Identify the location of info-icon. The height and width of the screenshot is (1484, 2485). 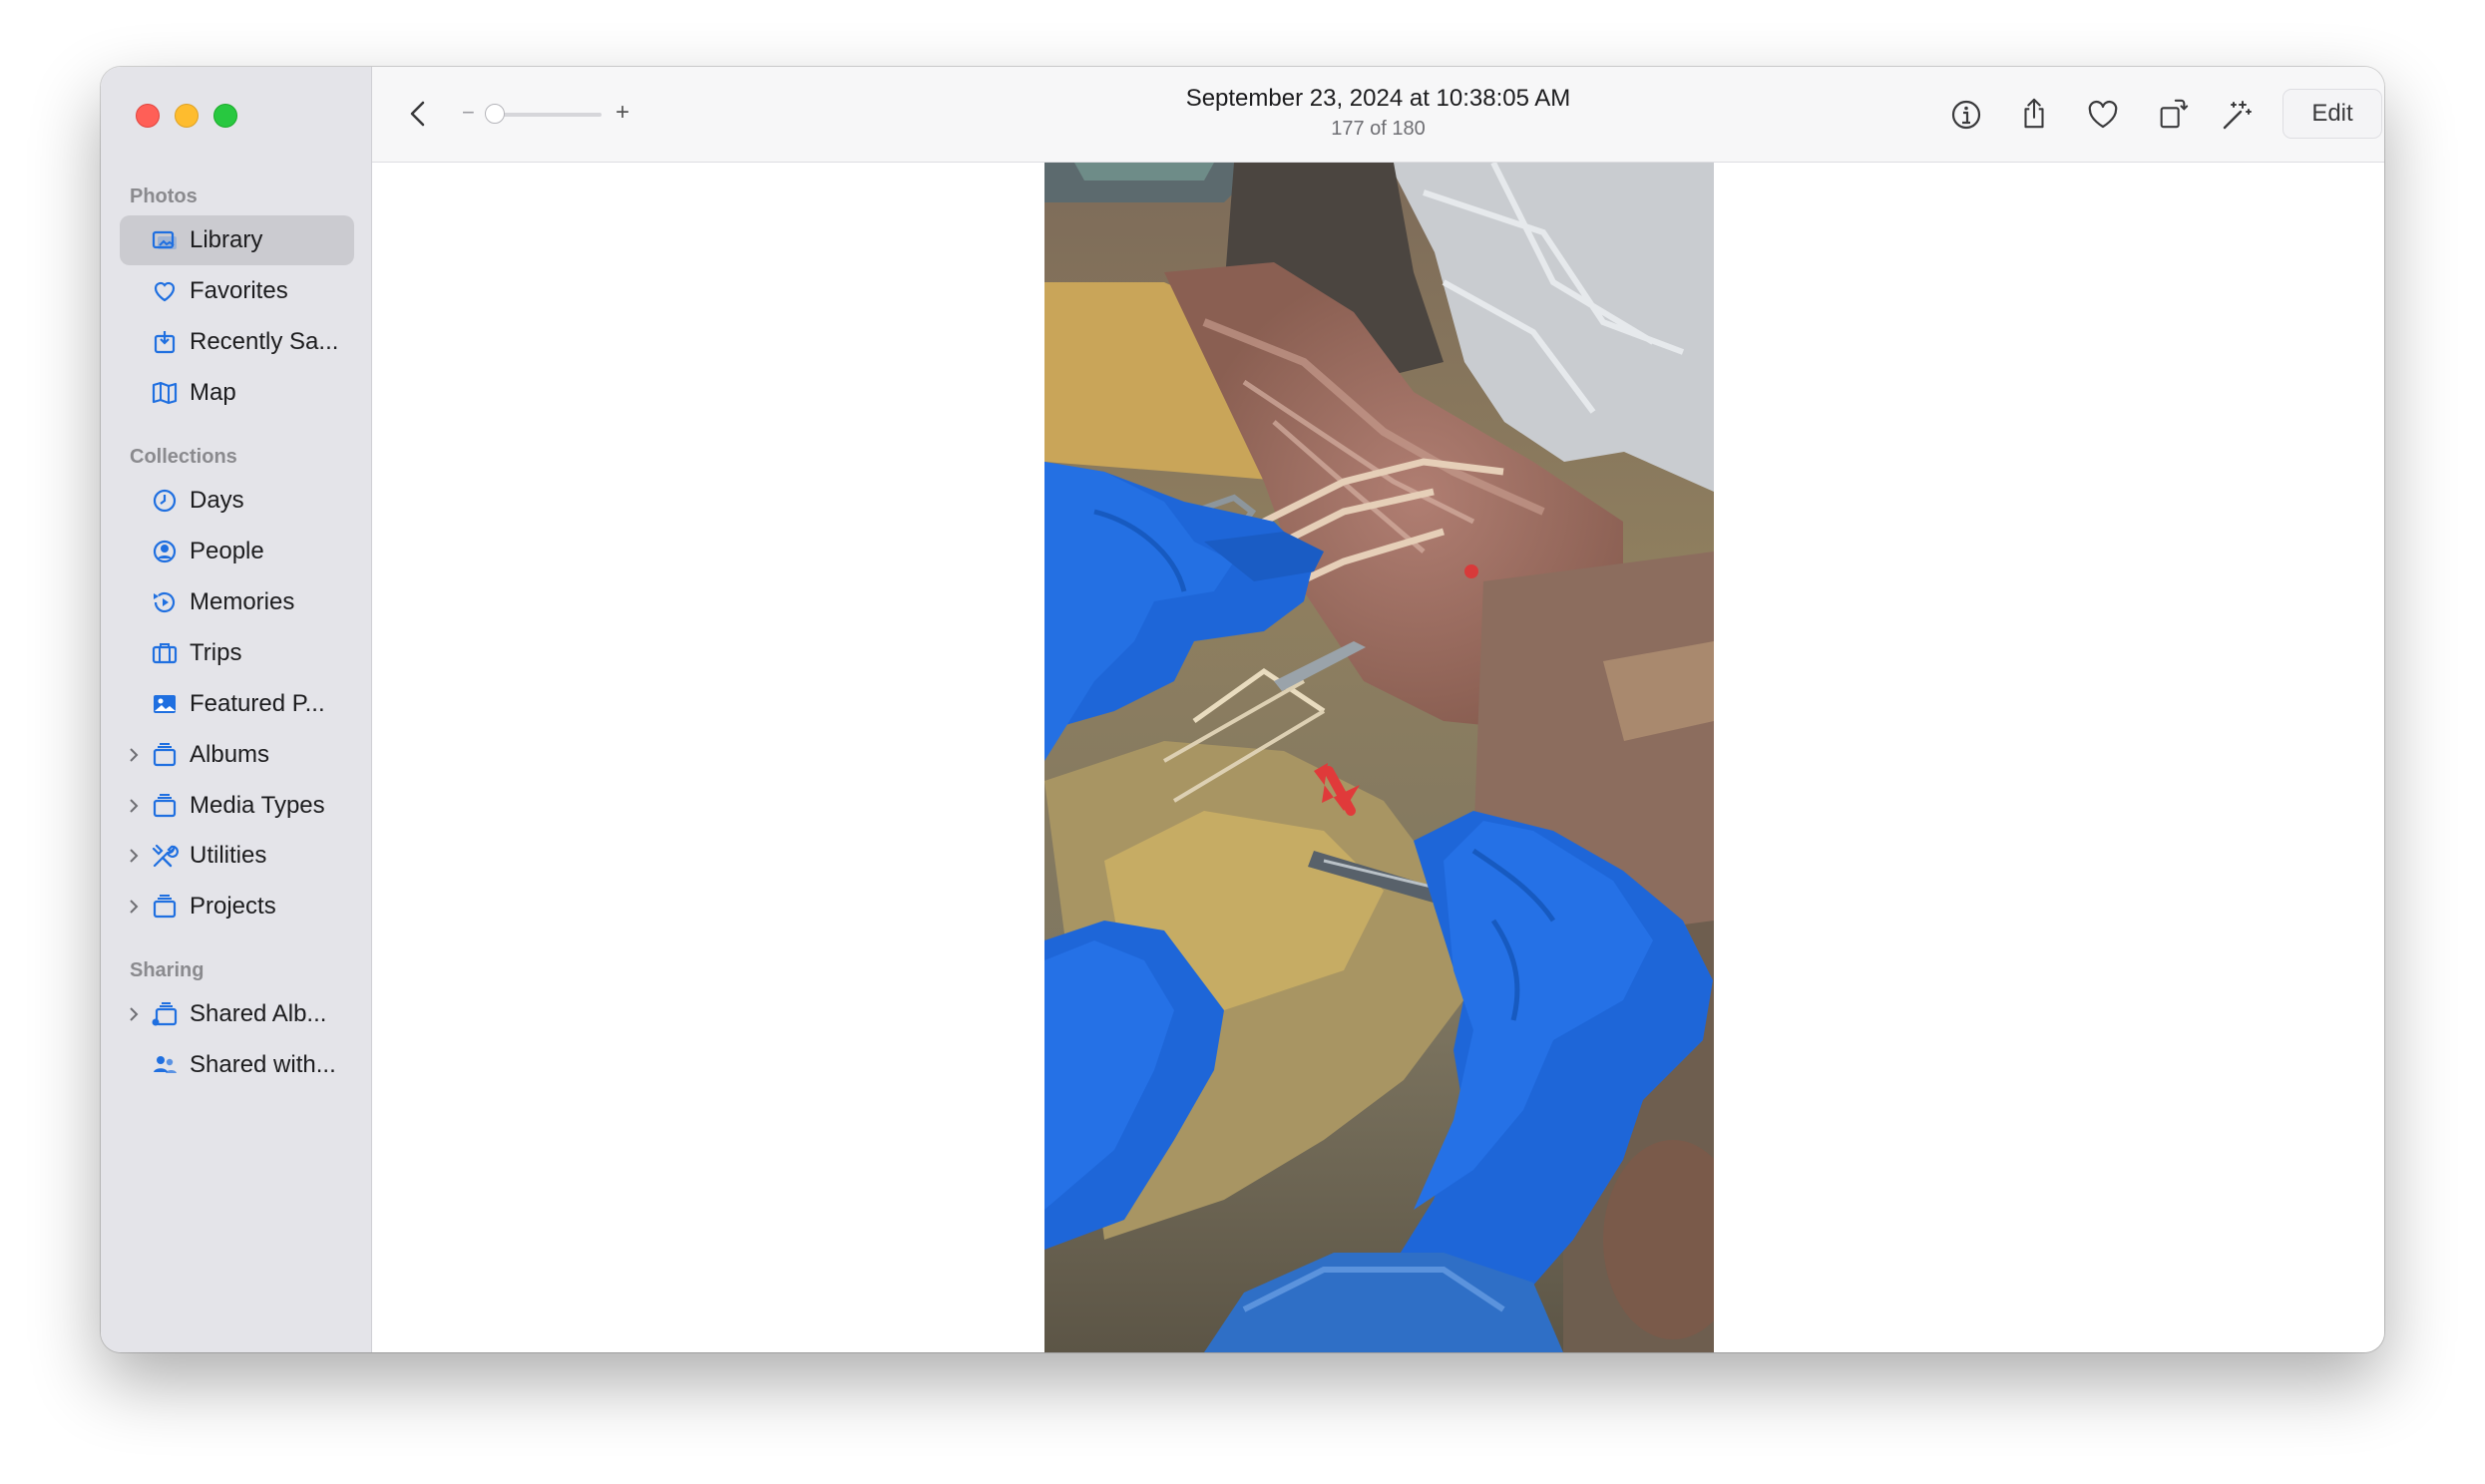
(1966, 115).